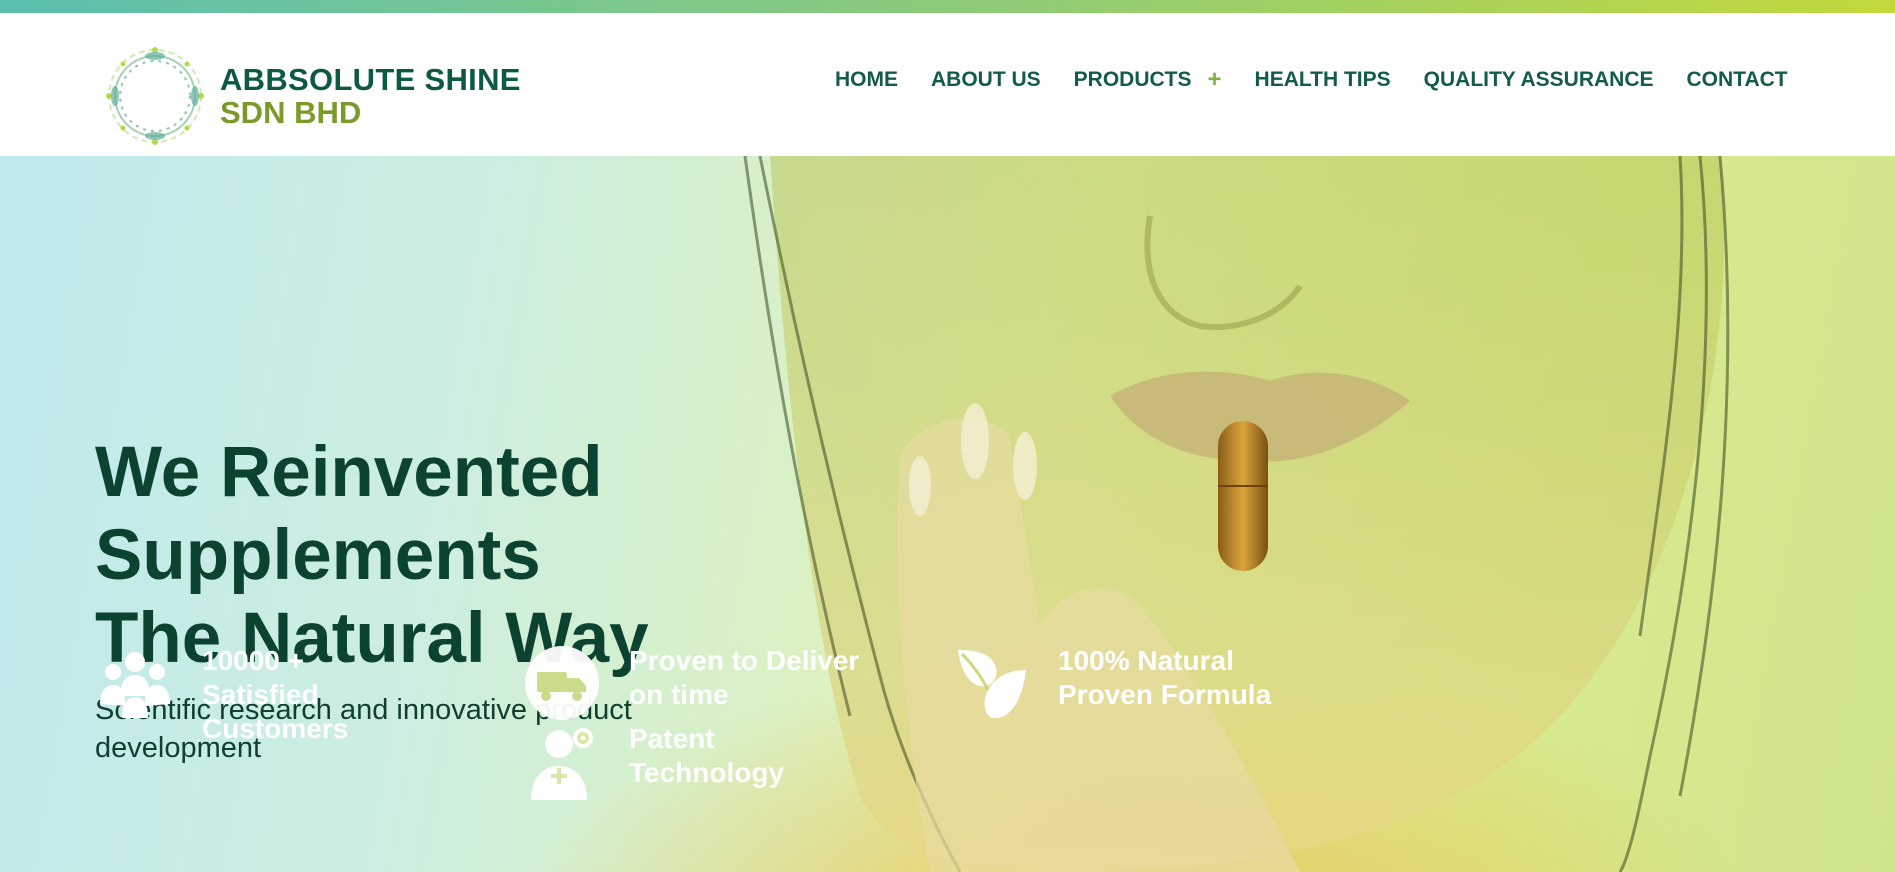  Describe the element at coordinates (1132, 79) in the screenshot. I see `nav-products-label: PRODUCTS` at that location.